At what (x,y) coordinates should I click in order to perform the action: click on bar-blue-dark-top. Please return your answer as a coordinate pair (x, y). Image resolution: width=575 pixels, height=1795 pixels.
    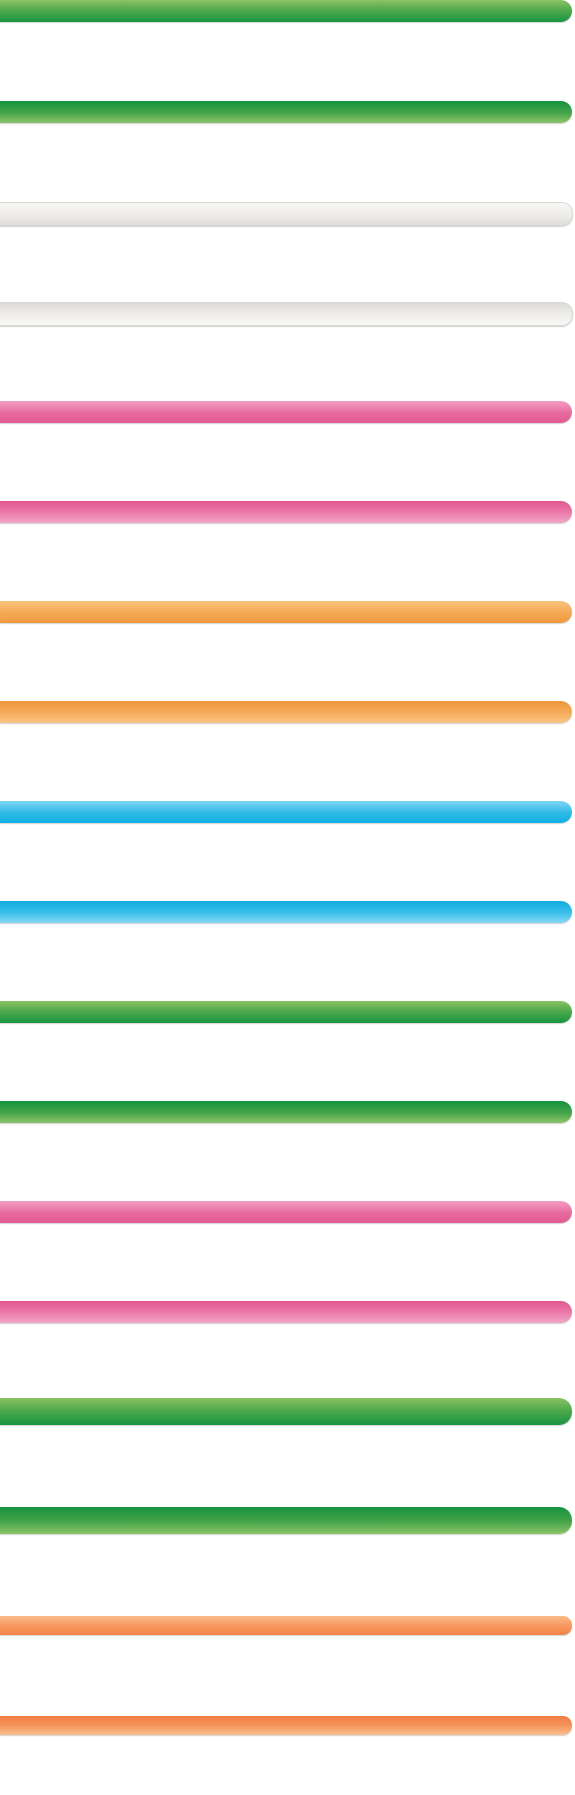
    Looking at the image, I should click on (286, 912).